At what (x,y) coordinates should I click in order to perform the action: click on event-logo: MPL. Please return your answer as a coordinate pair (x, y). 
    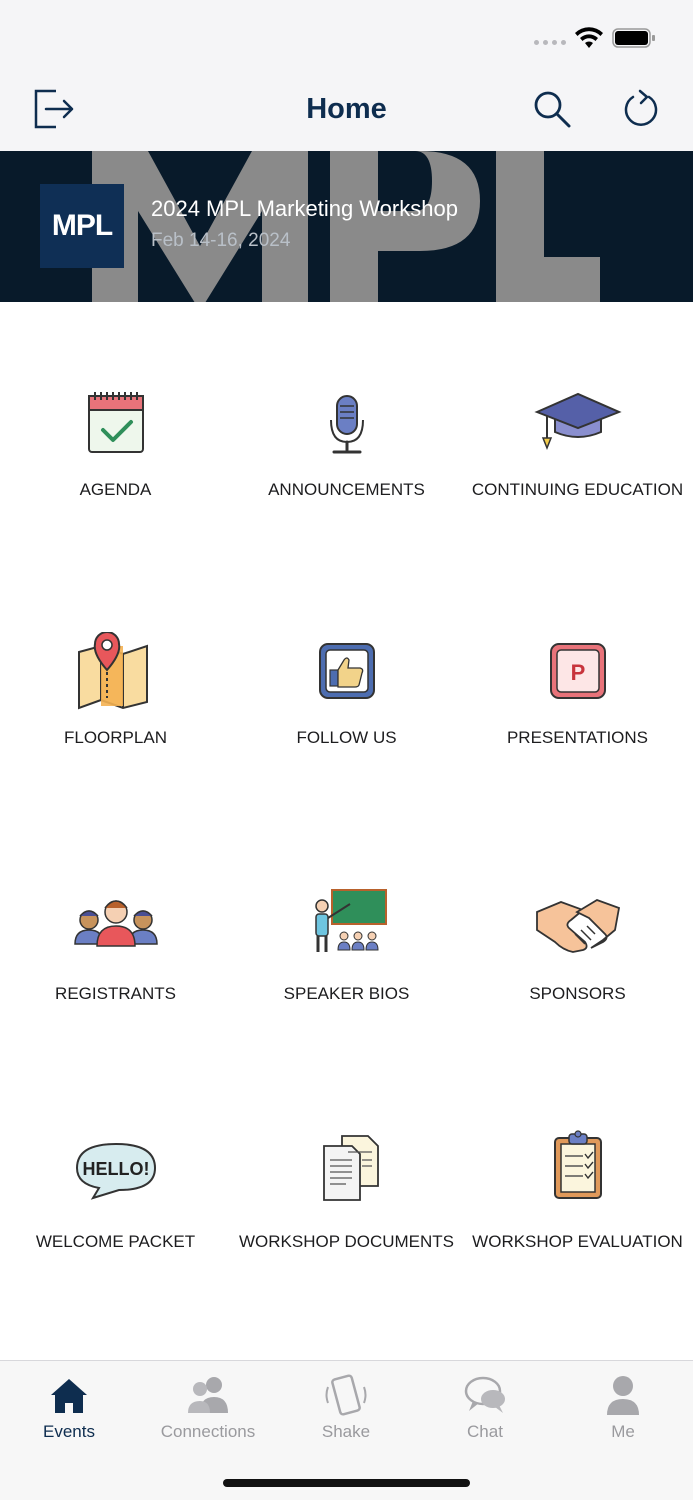
    Looking at the image, I should click on (82, 226).